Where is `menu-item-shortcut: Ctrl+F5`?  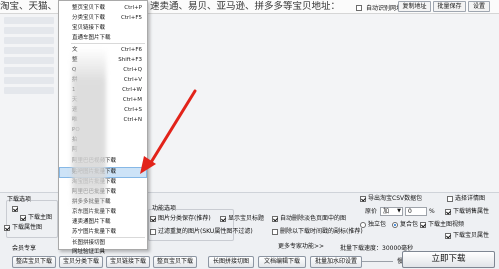 menu-item-shortcut: Ctrl+F5 is located at coordinates (131, 18).